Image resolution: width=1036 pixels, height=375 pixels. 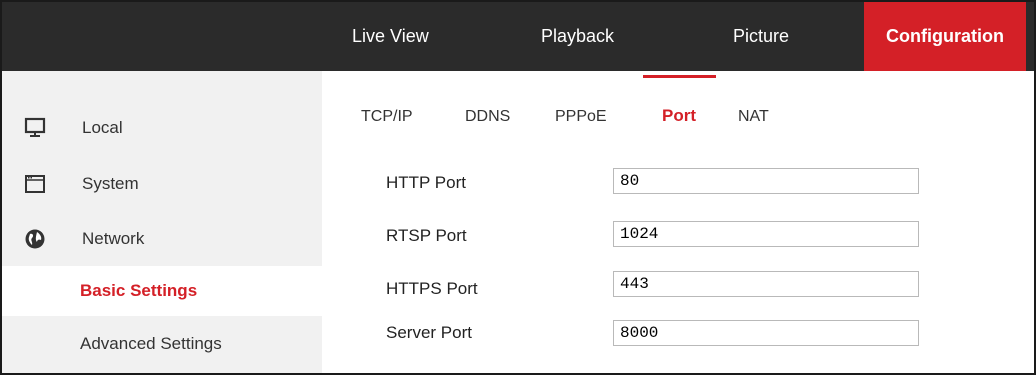 What do you see at coordinates (766, 333) in the screenshot?
I see `server-port-input` at bounding box center [766, 333].